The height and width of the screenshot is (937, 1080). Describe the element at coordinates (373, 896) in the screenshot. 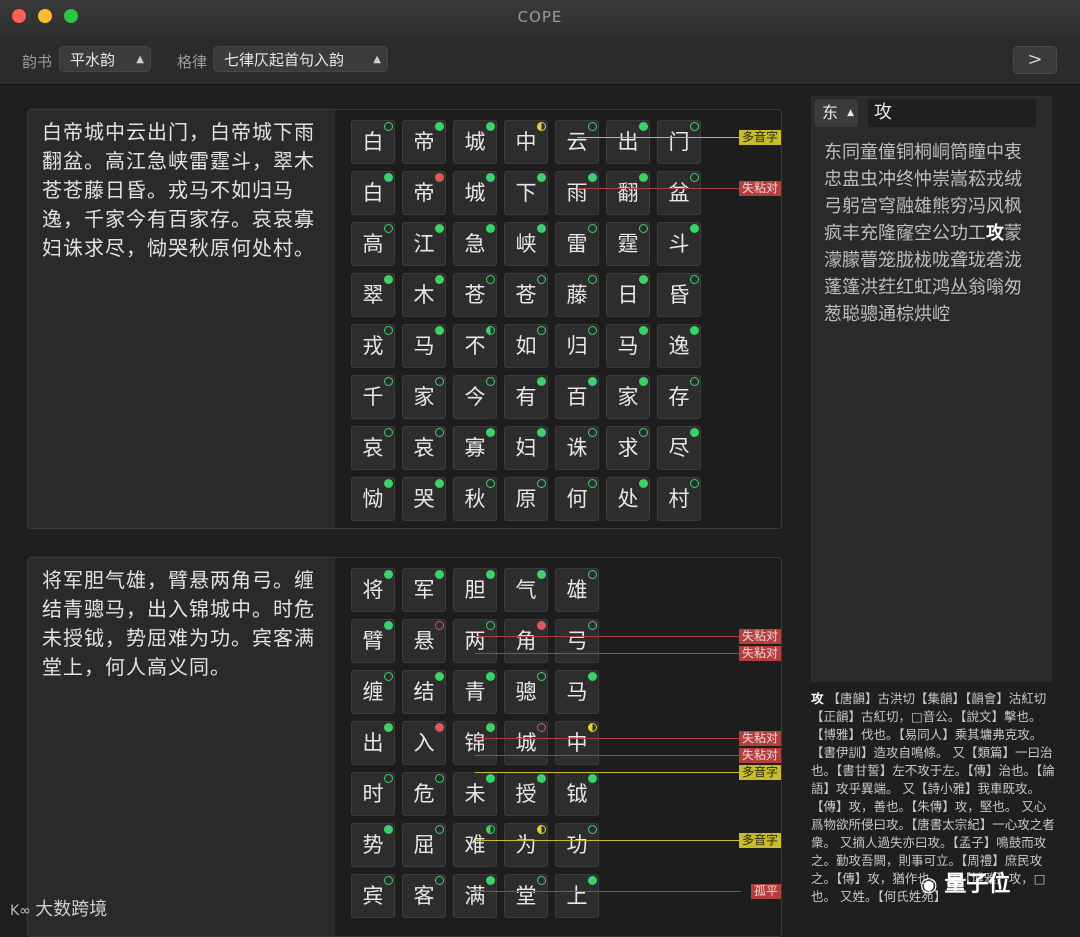

I see `char-cell: 宾` at that location.